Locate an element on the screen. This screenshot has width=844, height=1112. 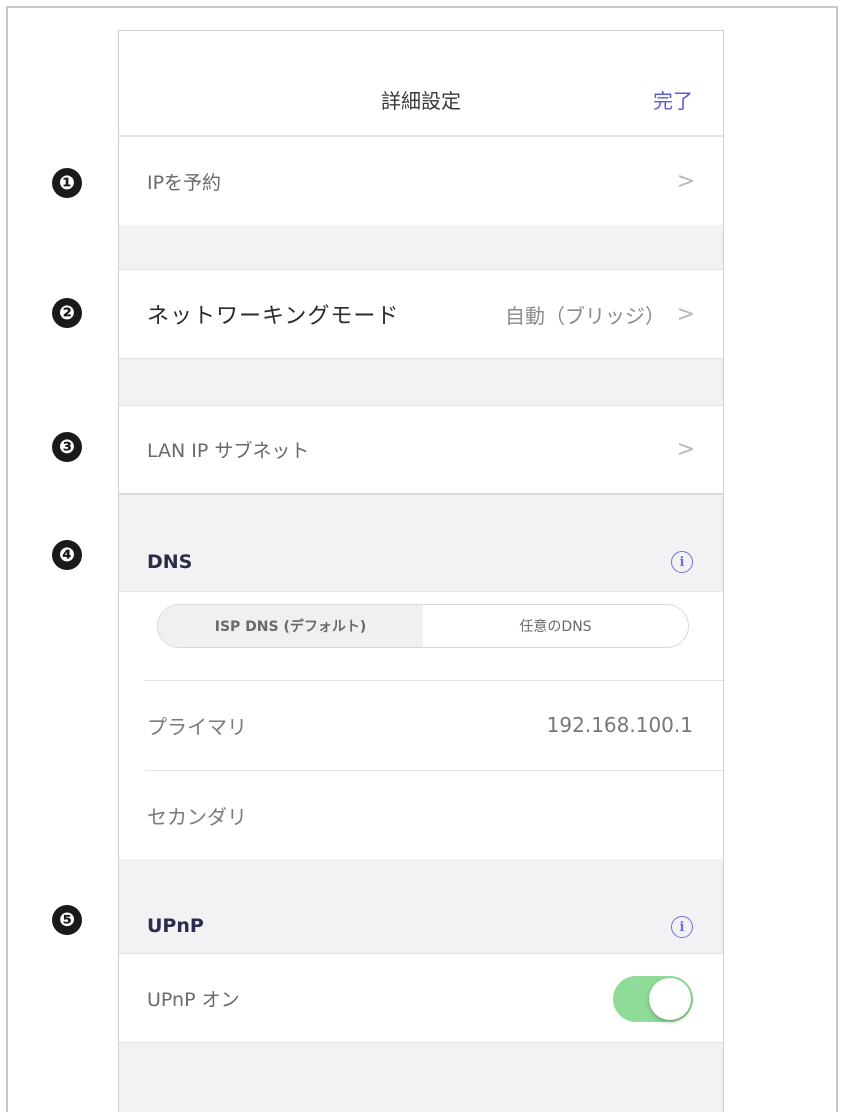
page-title: 詳細設定 is located at coordinates (421, 101).